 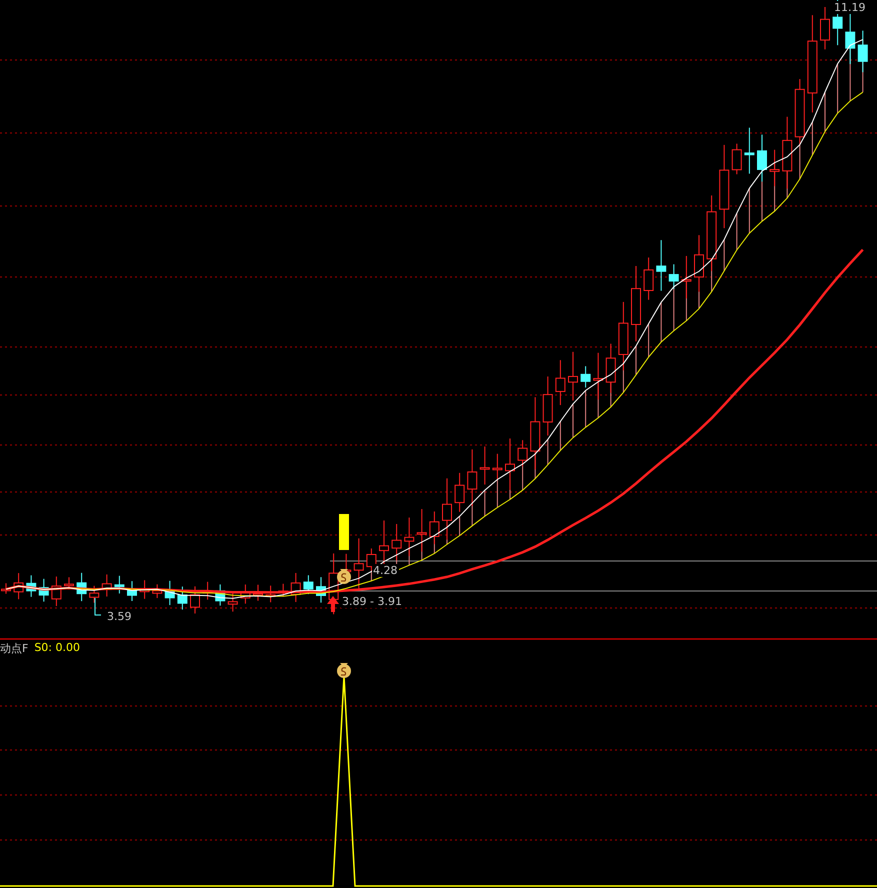 What do you see at coordinates (98, 607) in the screenshot?
I see `pointer-line-icon` at bounding box center [98, 607].